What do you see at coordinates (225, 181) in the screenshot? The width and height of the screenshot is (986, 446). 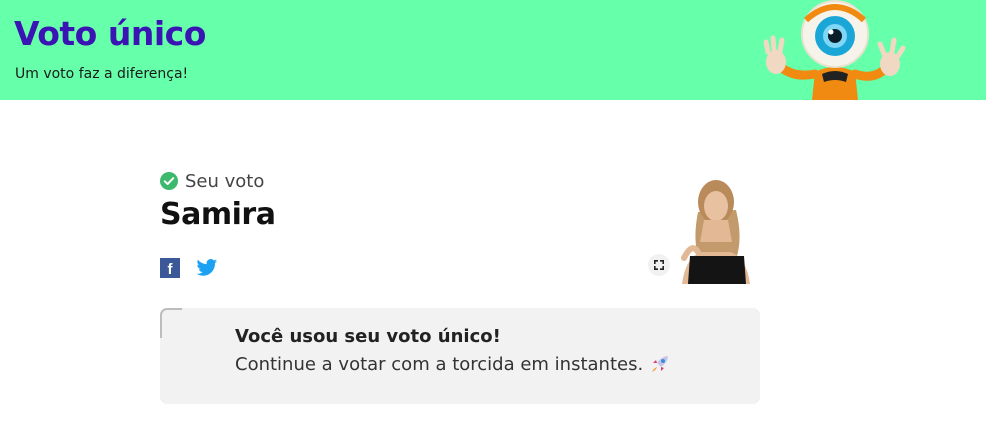 I see `vote-label: Seu voto` at bounding box center [225, 181].